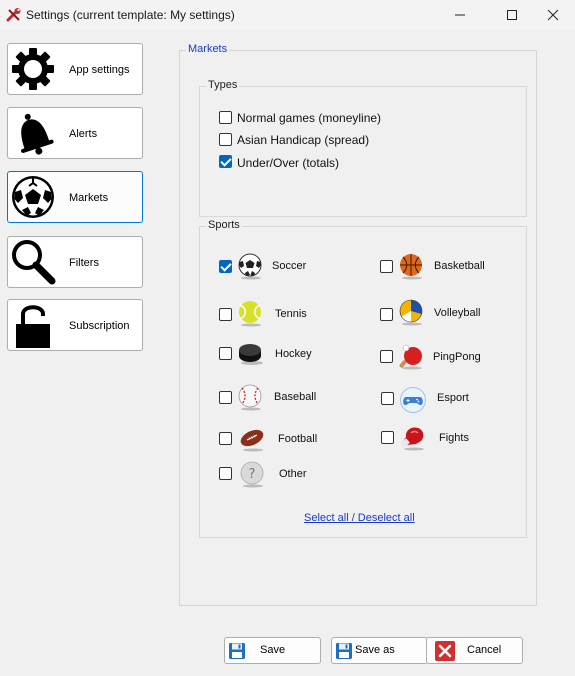  I want to click on question-ball-icon: ?, so click(252, 474).